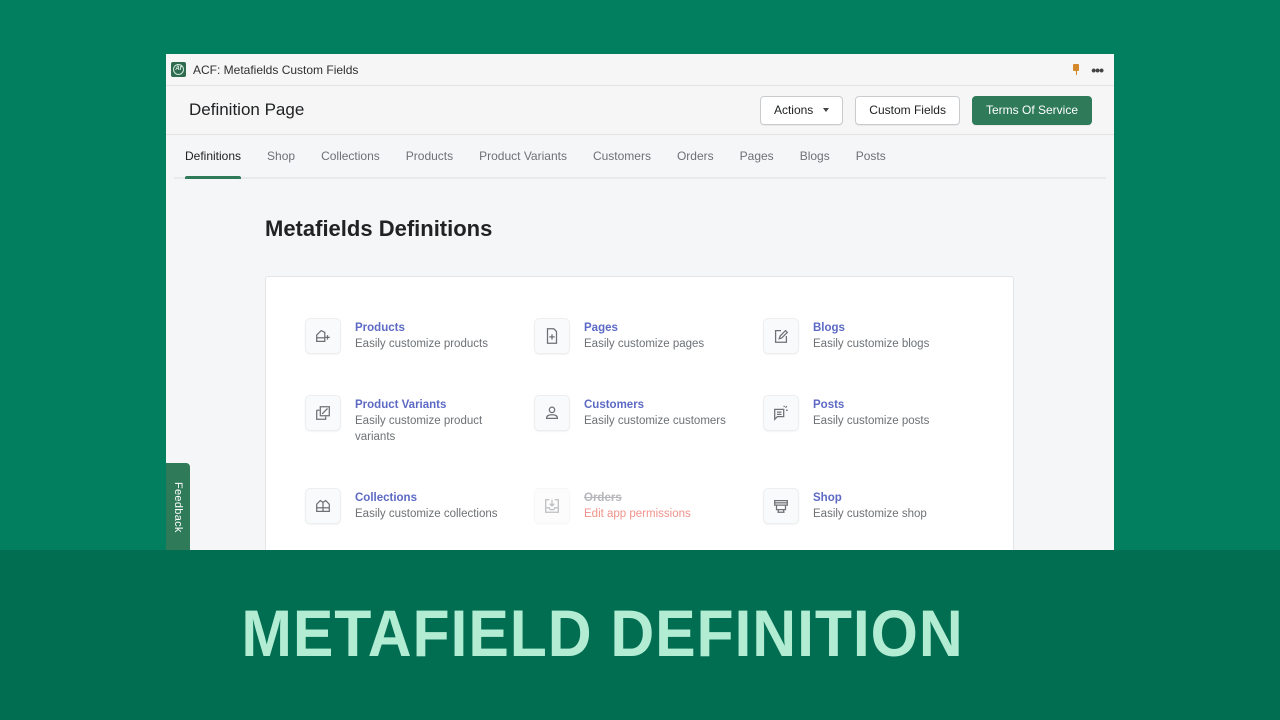 The width and height of the screenshot is (1280, 720). I want to click on definition-item-orders: Orders Edit app permissions, so click(642, 506).